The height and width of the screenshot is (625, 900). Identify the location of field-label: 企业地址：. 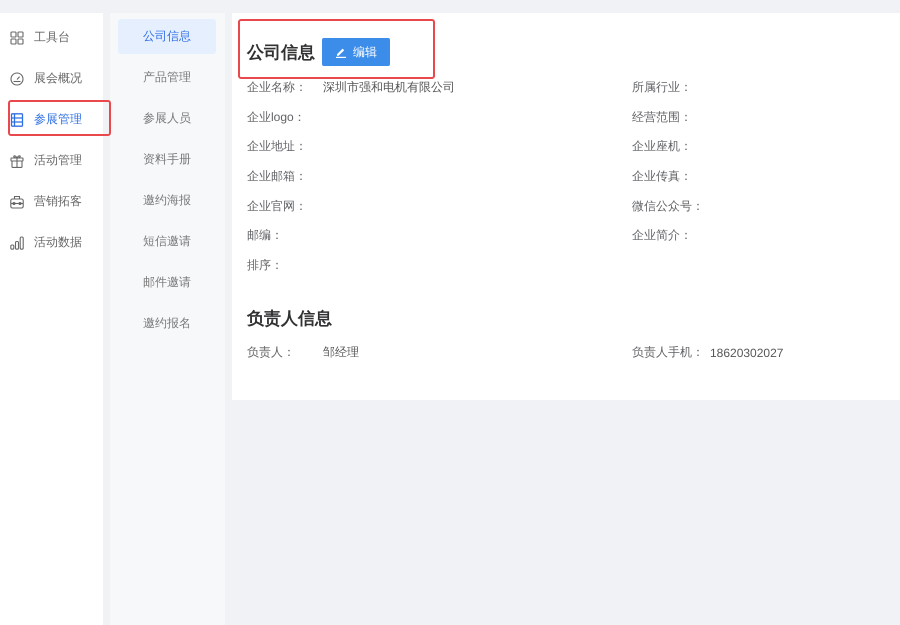
(277, 147).